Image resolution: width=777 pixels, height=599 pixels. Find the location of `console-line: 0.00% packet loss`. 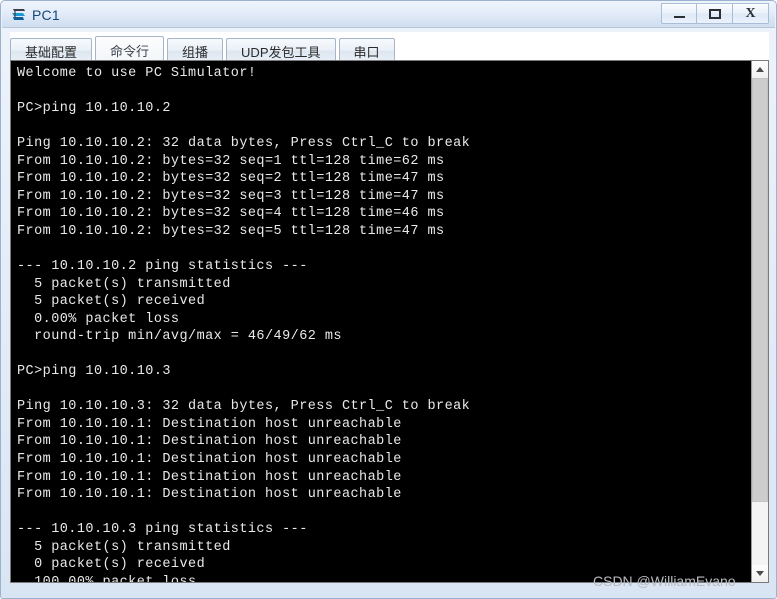

console-line: 0.00% packet loss is located at coordinates (98, 319).